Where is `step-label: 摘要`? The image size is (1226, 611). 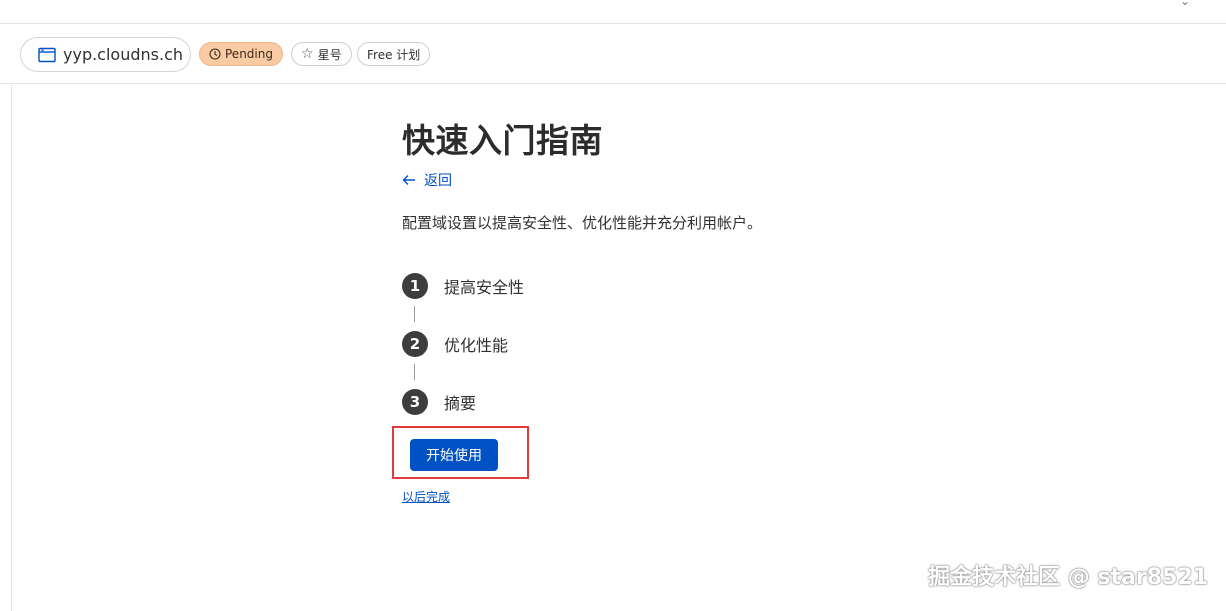
step-label: 摘要 is located at coordinates (460, 403).